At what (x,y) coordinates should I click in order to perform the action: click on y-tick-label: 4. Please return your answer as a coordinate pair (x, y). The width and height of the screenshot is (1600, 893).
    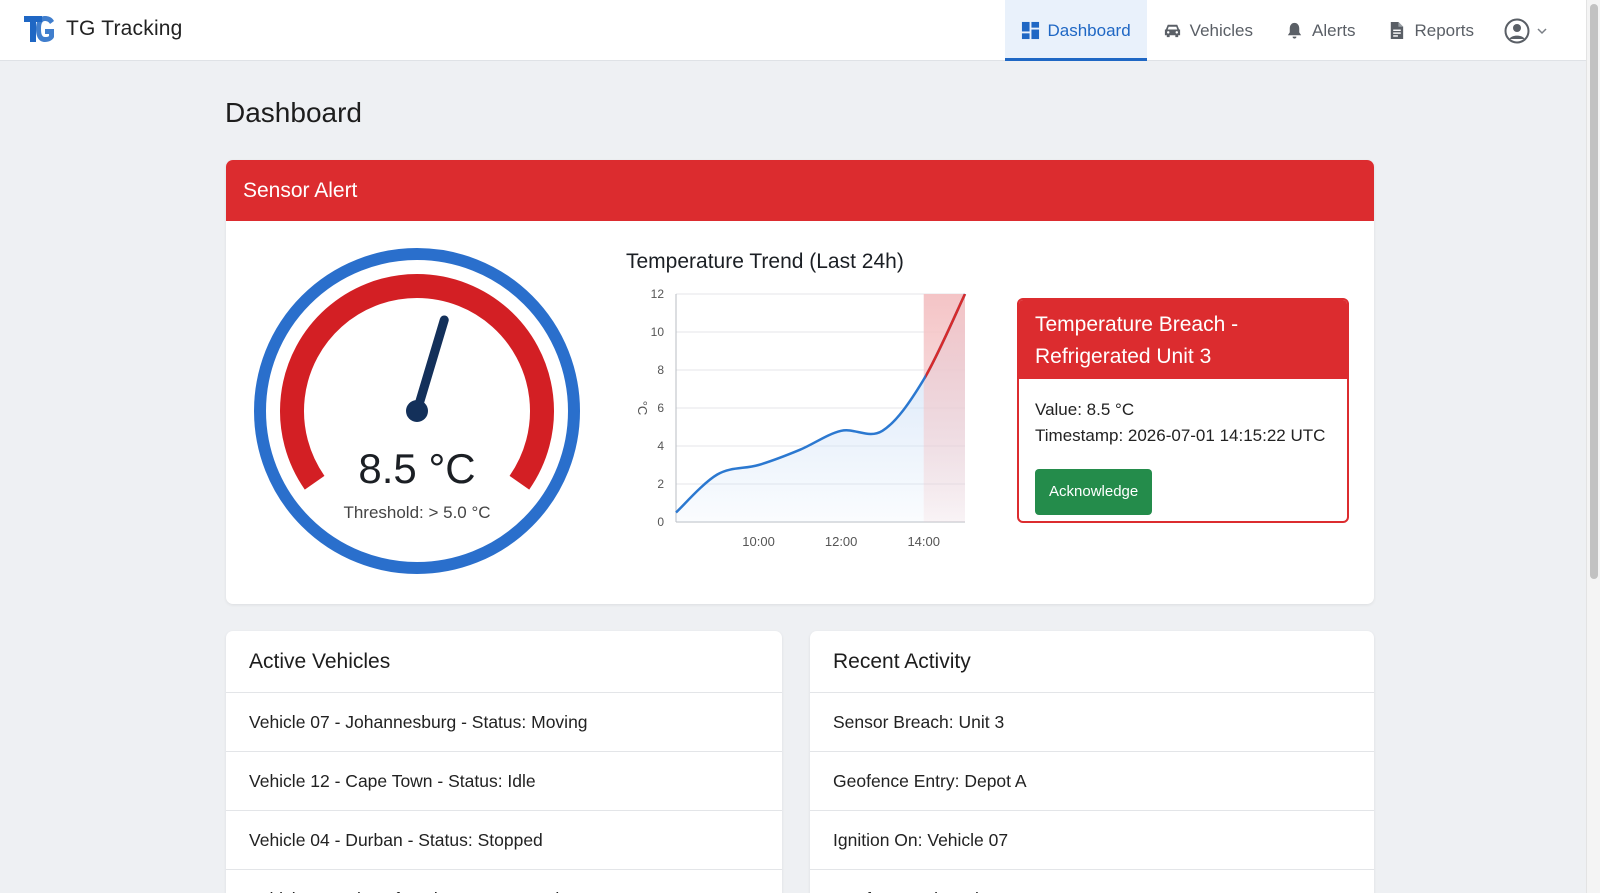
    Looking at the image, I should click on (660, 446).